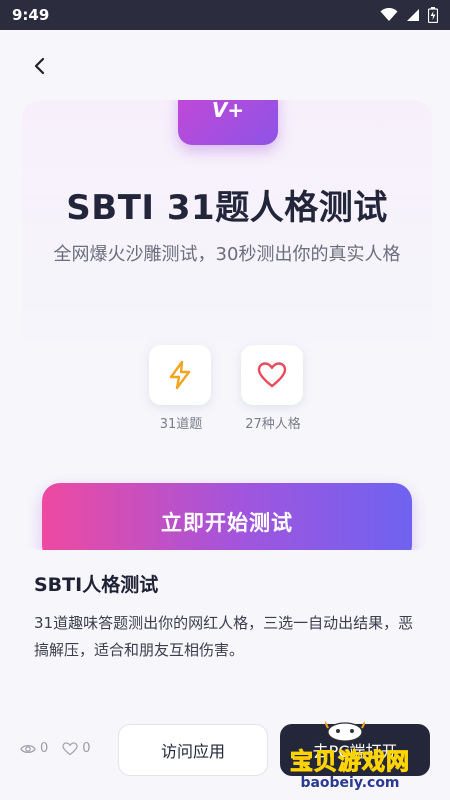 The height and width of the screenshot is (800, 450). What do you see at coordinates (389, 14) in the screenshot?
I see `wifi-icon` at bounding box center [389, 14].